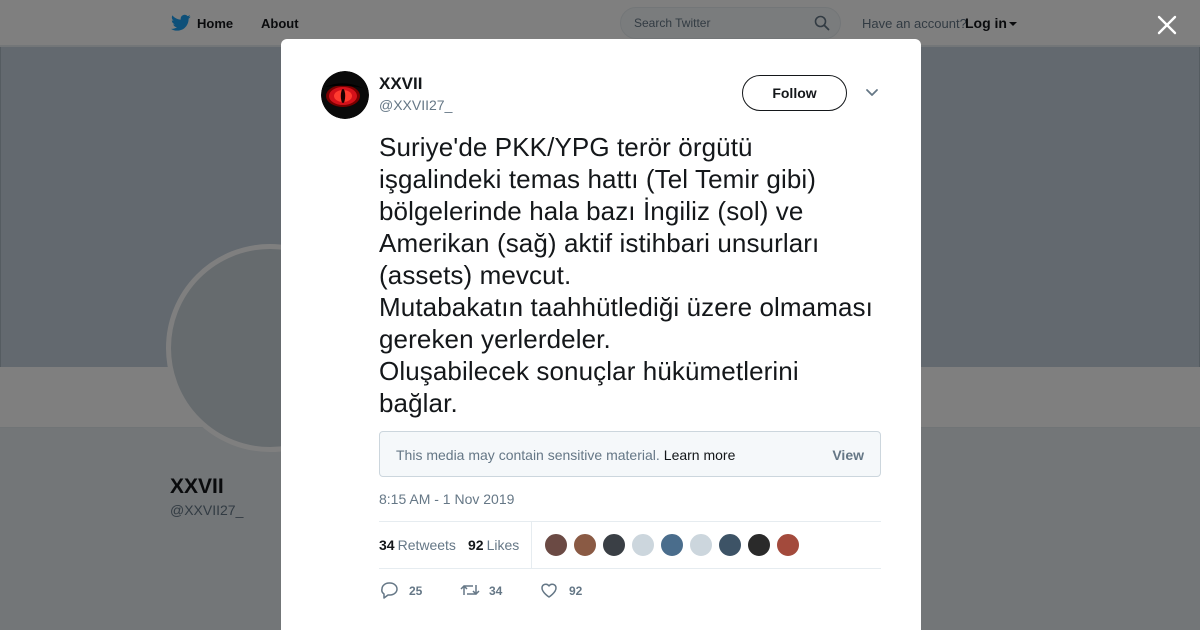 The height and width of the screenshot is (630, 1200). What do you see at coordinates (531, 545) in the screenshot?
I see `stat-divider` at bounding box center [531, 545].